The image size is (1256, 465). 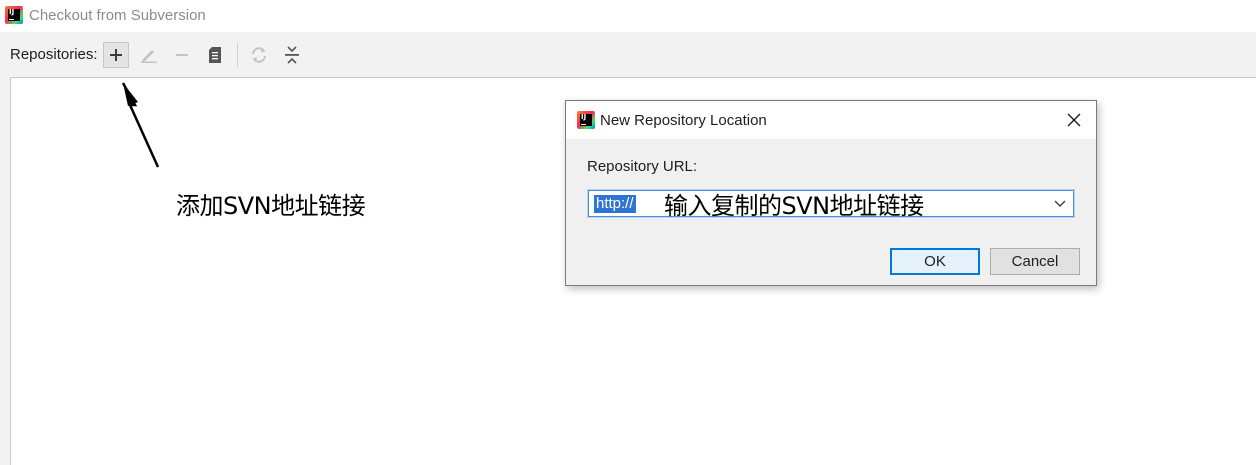 I want to click on chevron-down-icon, so click(x=1060, y=203).